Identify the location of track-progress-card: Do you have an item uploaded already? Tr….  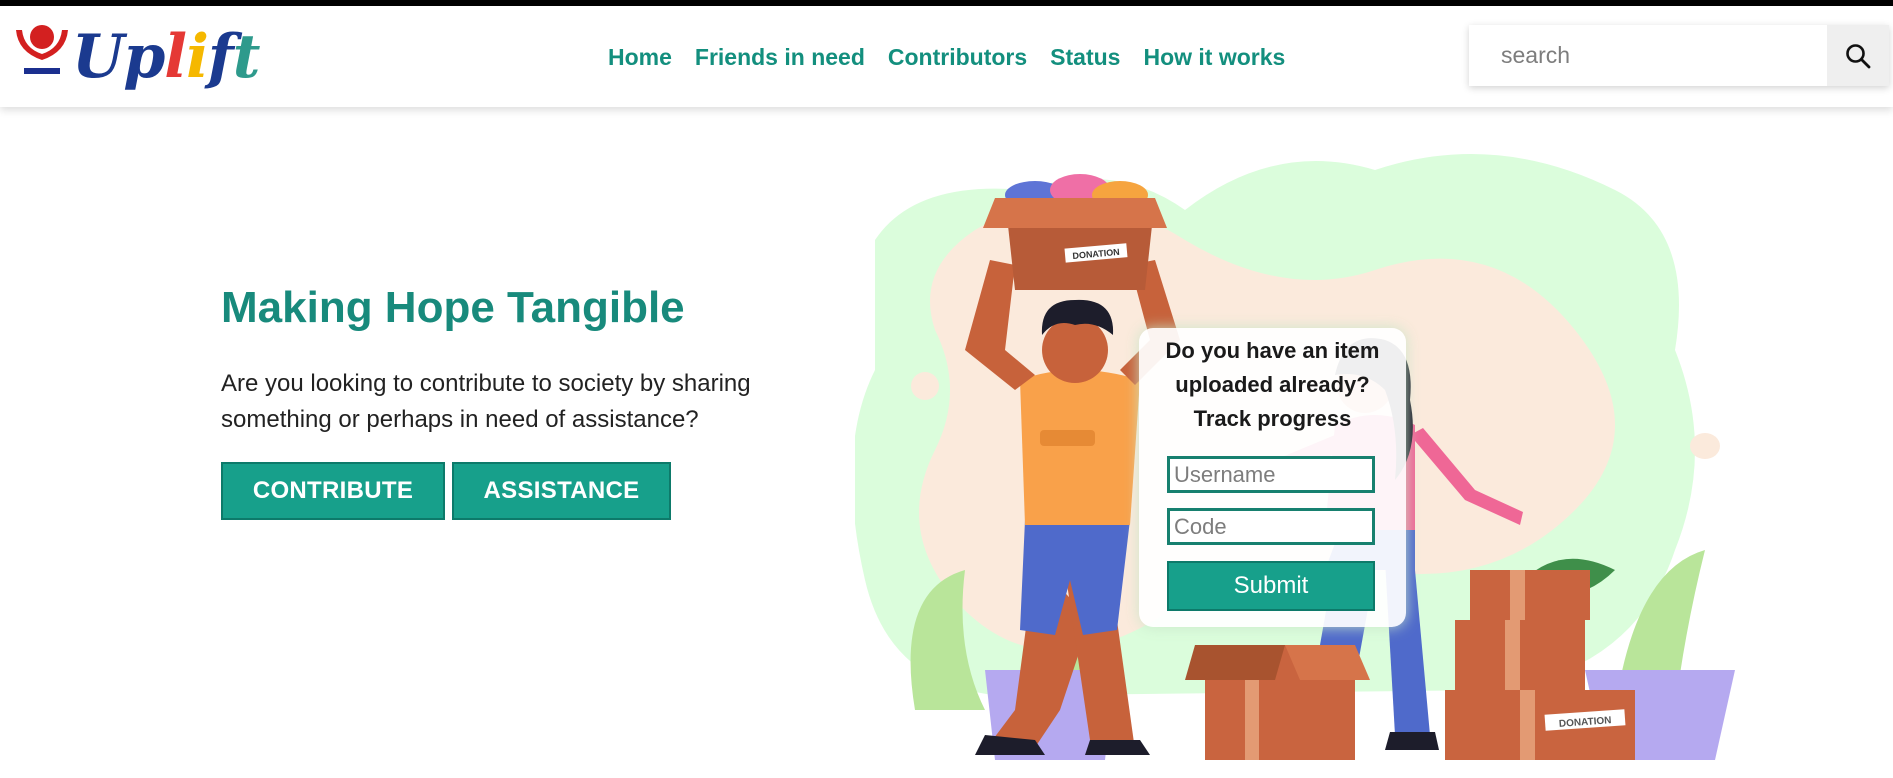
(1272, 477).